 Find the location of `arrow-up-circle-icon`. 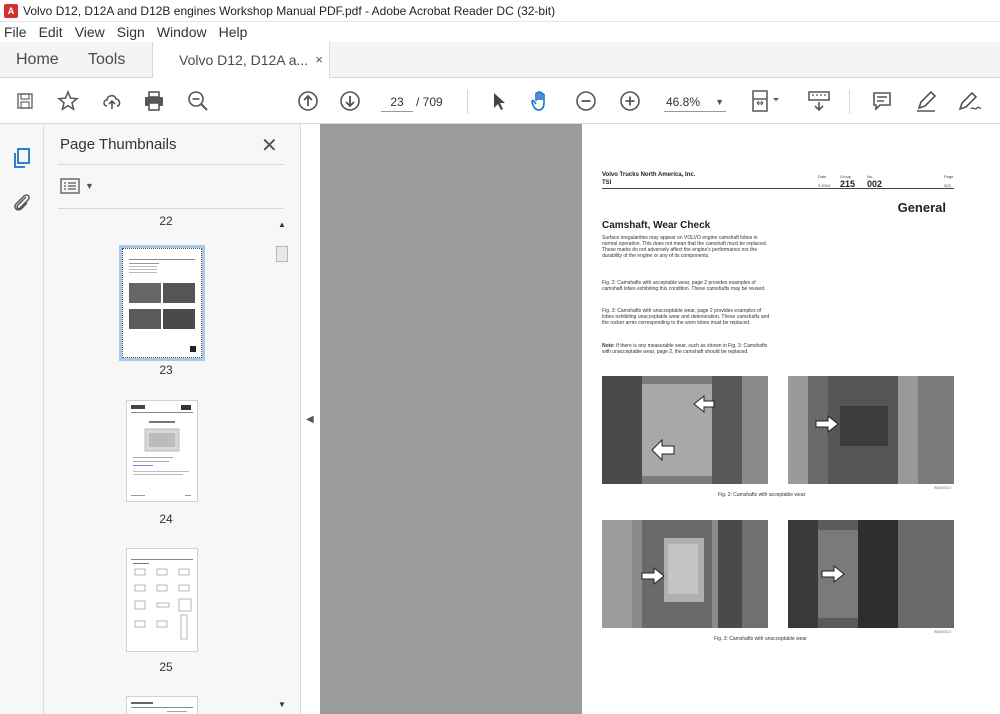

arrow-up-circle-icon is located at coordinates (308, 101).